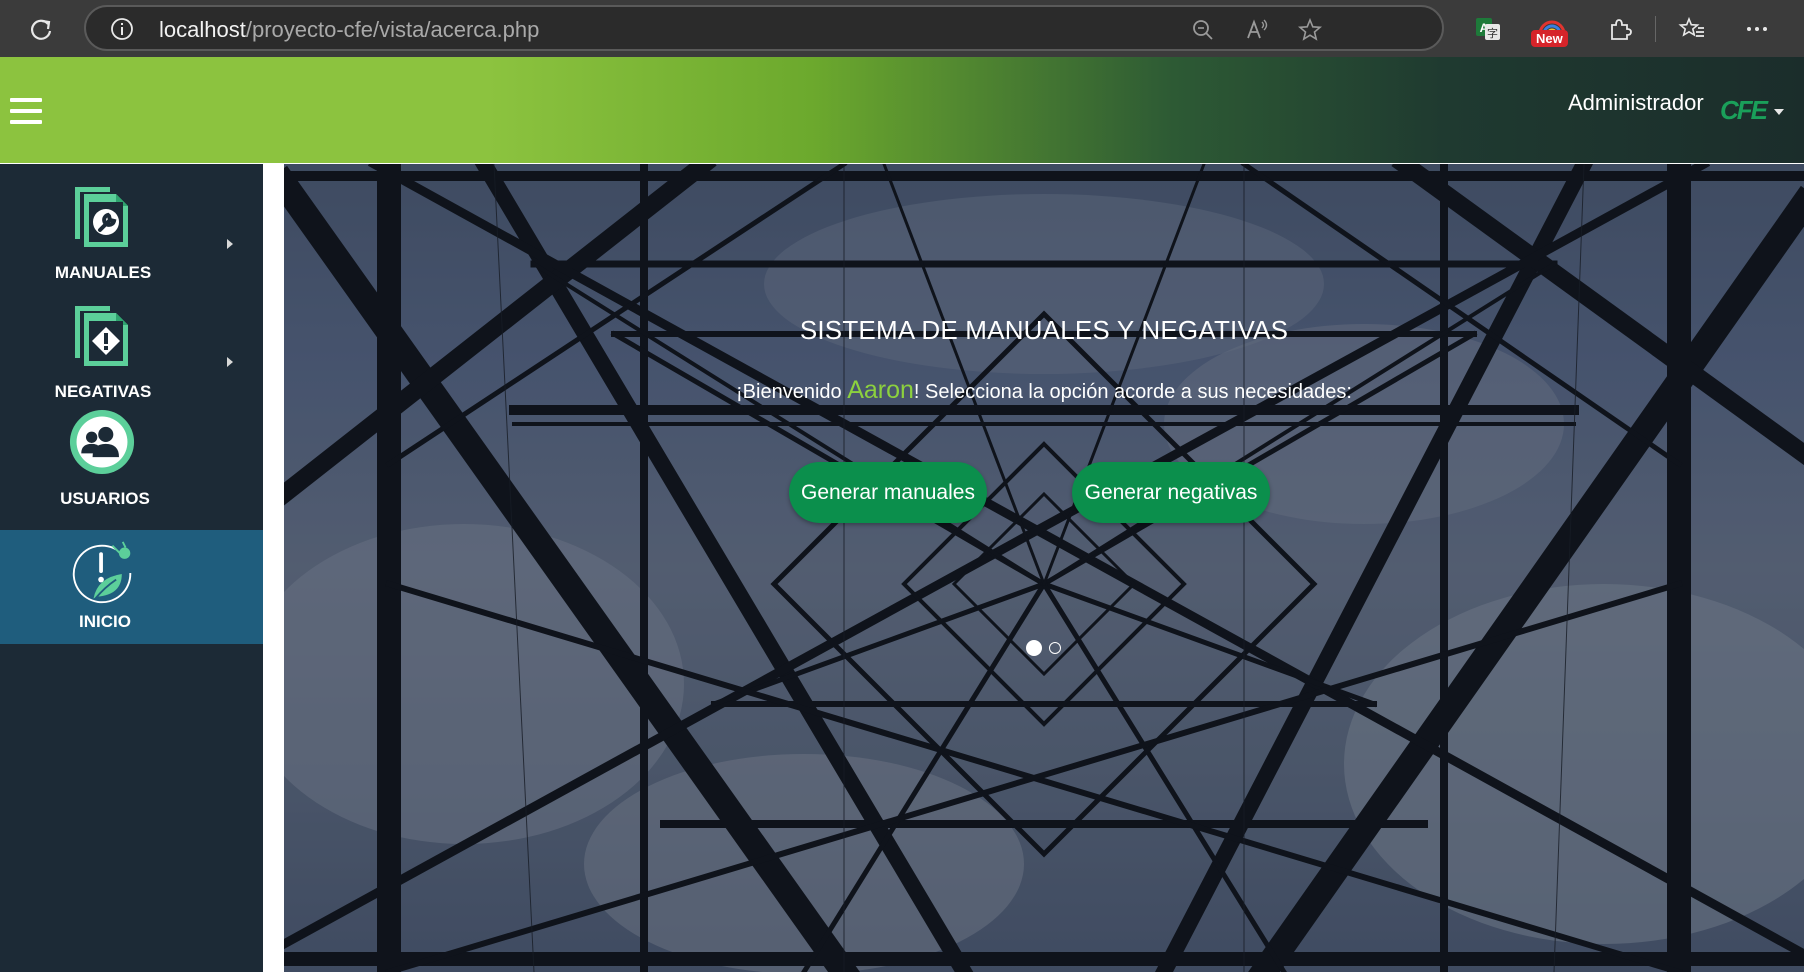 Image resolution: width=1804 pixels, height=972 pixels. What do you see at coordinates (102, 442) in the screenshot?
I see `users-icon` at bounding box center [102, 442].